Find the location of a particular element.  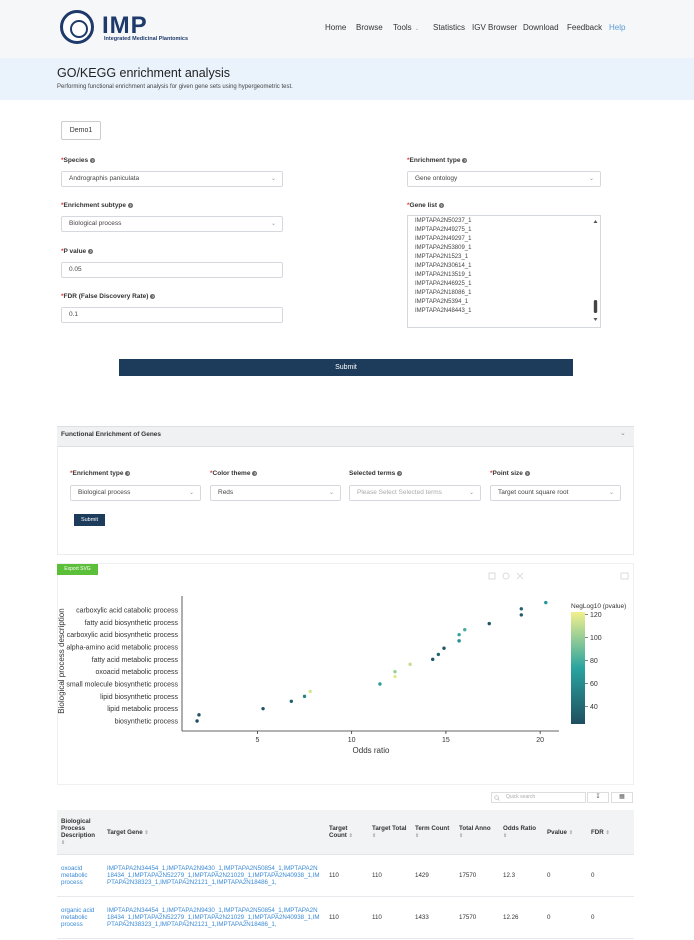

selected-terms-select: Please Select Selected terms ⌄ is located at coordinates (415, 493).